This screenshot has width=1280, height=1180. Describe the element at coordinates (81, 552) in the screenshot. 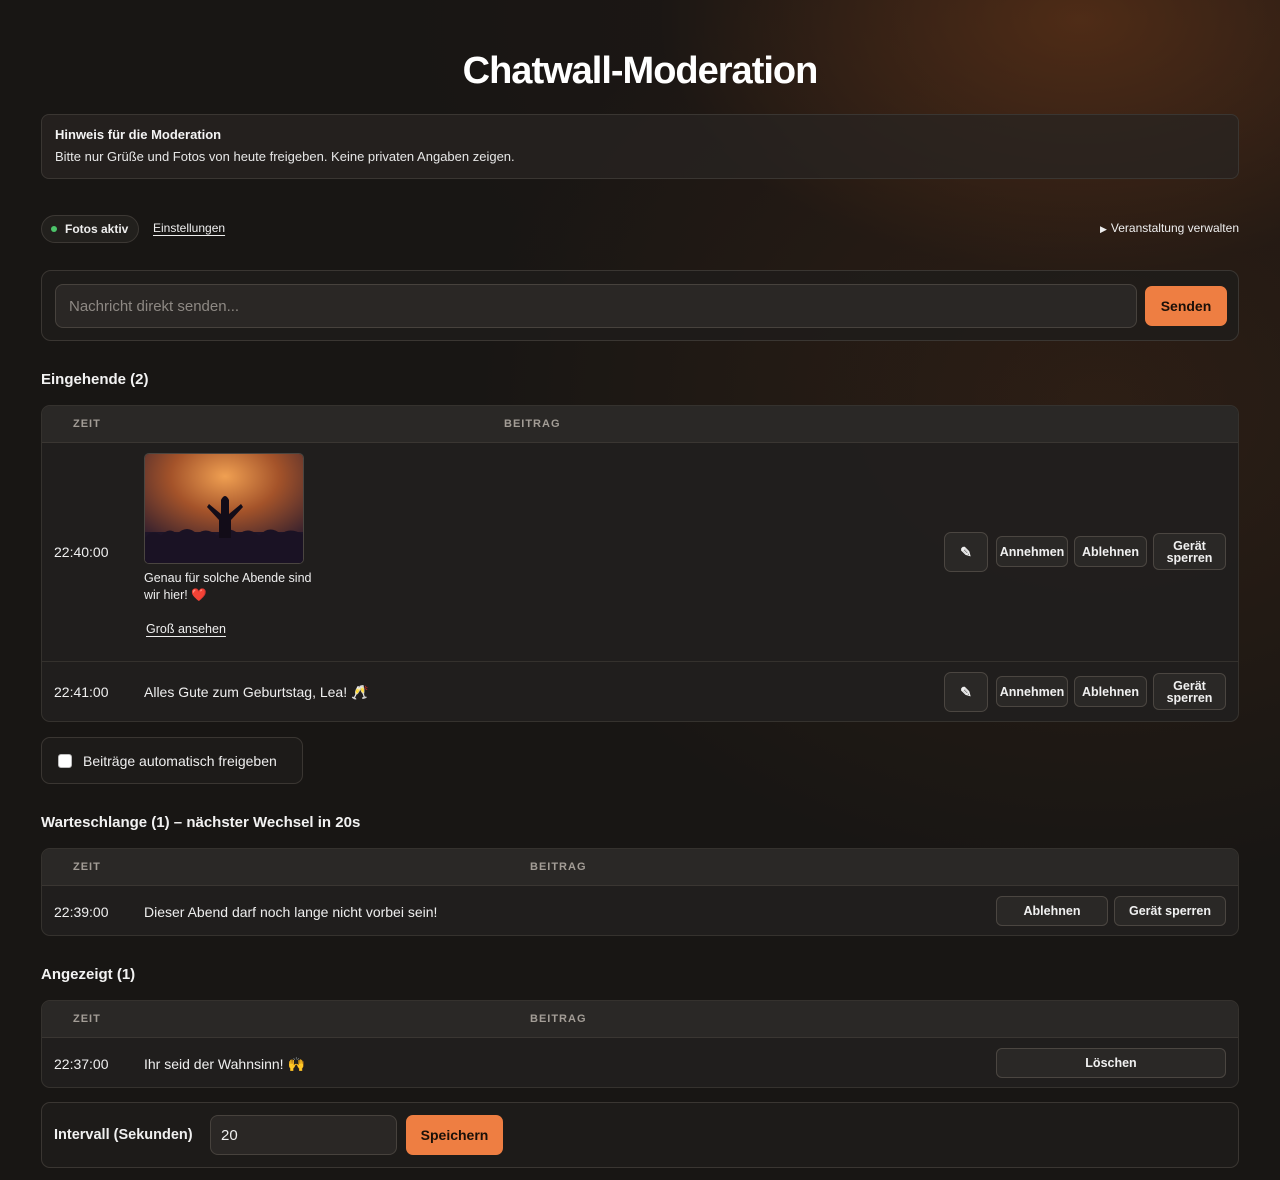

I see `row-time: 22:40:00` at that location.